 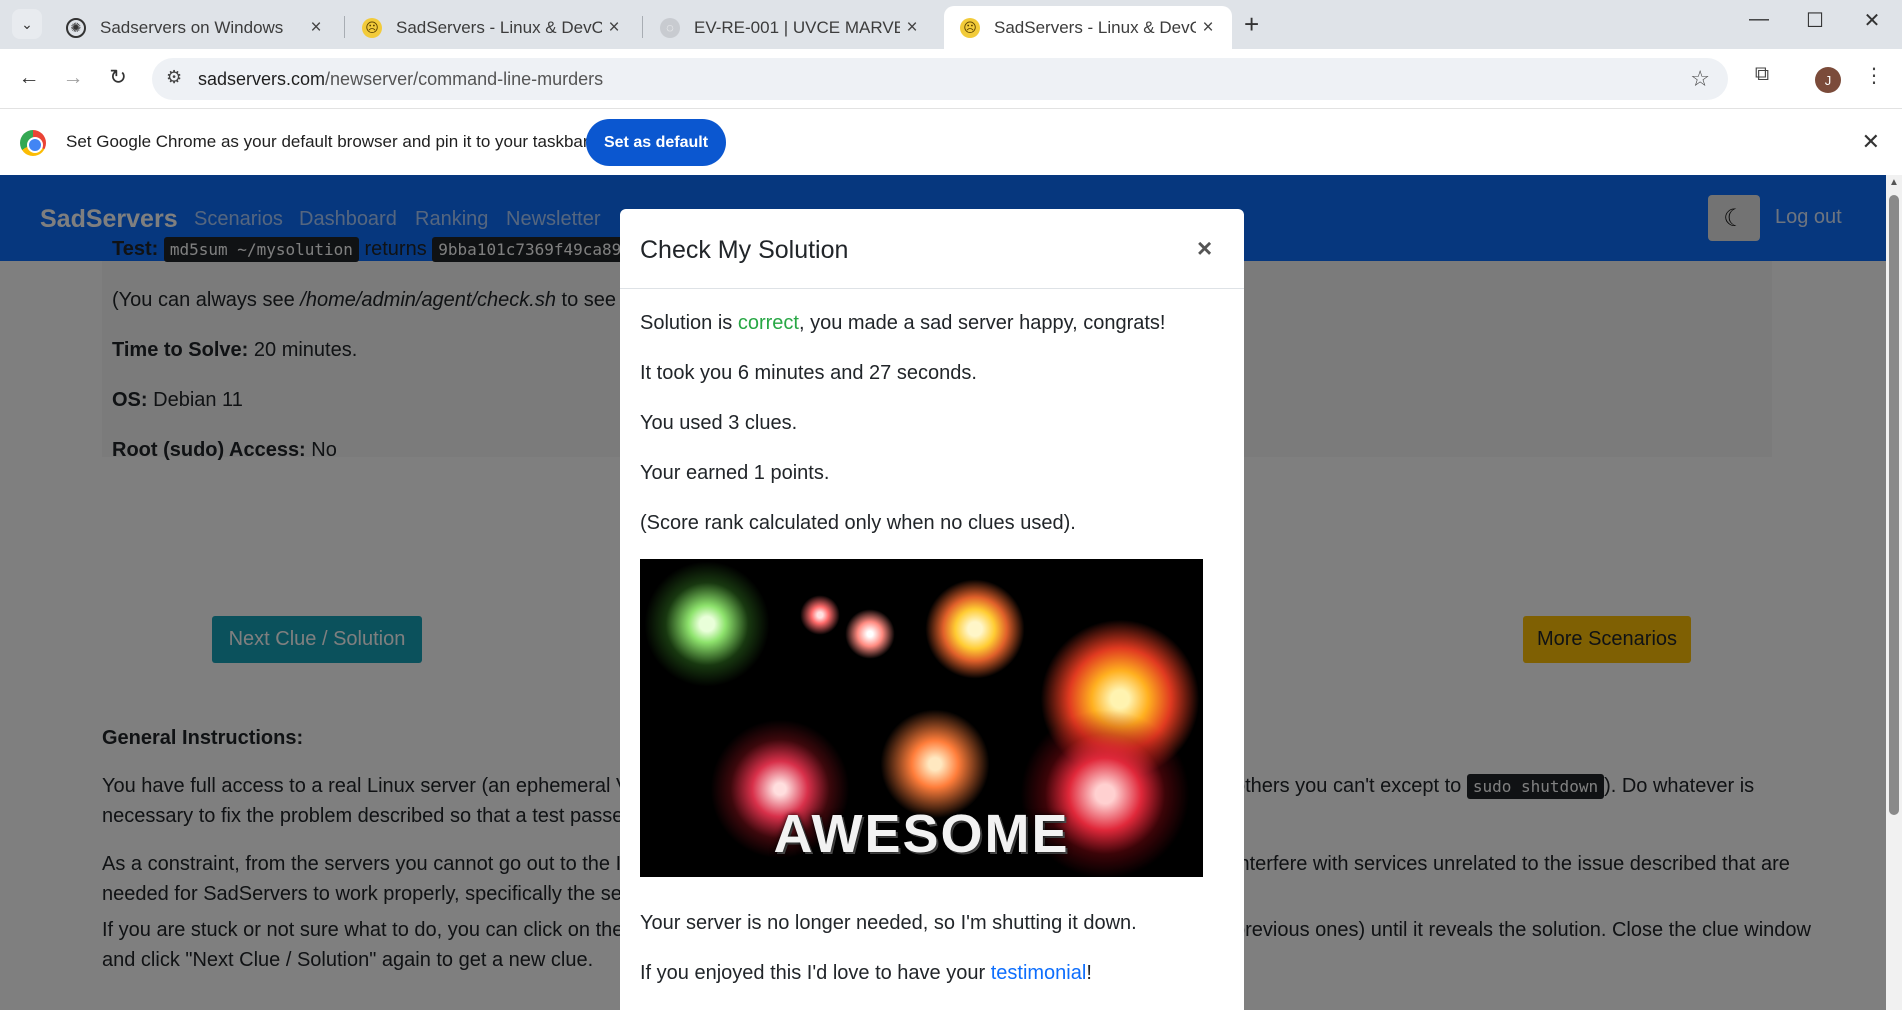 I want to click on new-tab-button: +, so click(x=1251, y=24).